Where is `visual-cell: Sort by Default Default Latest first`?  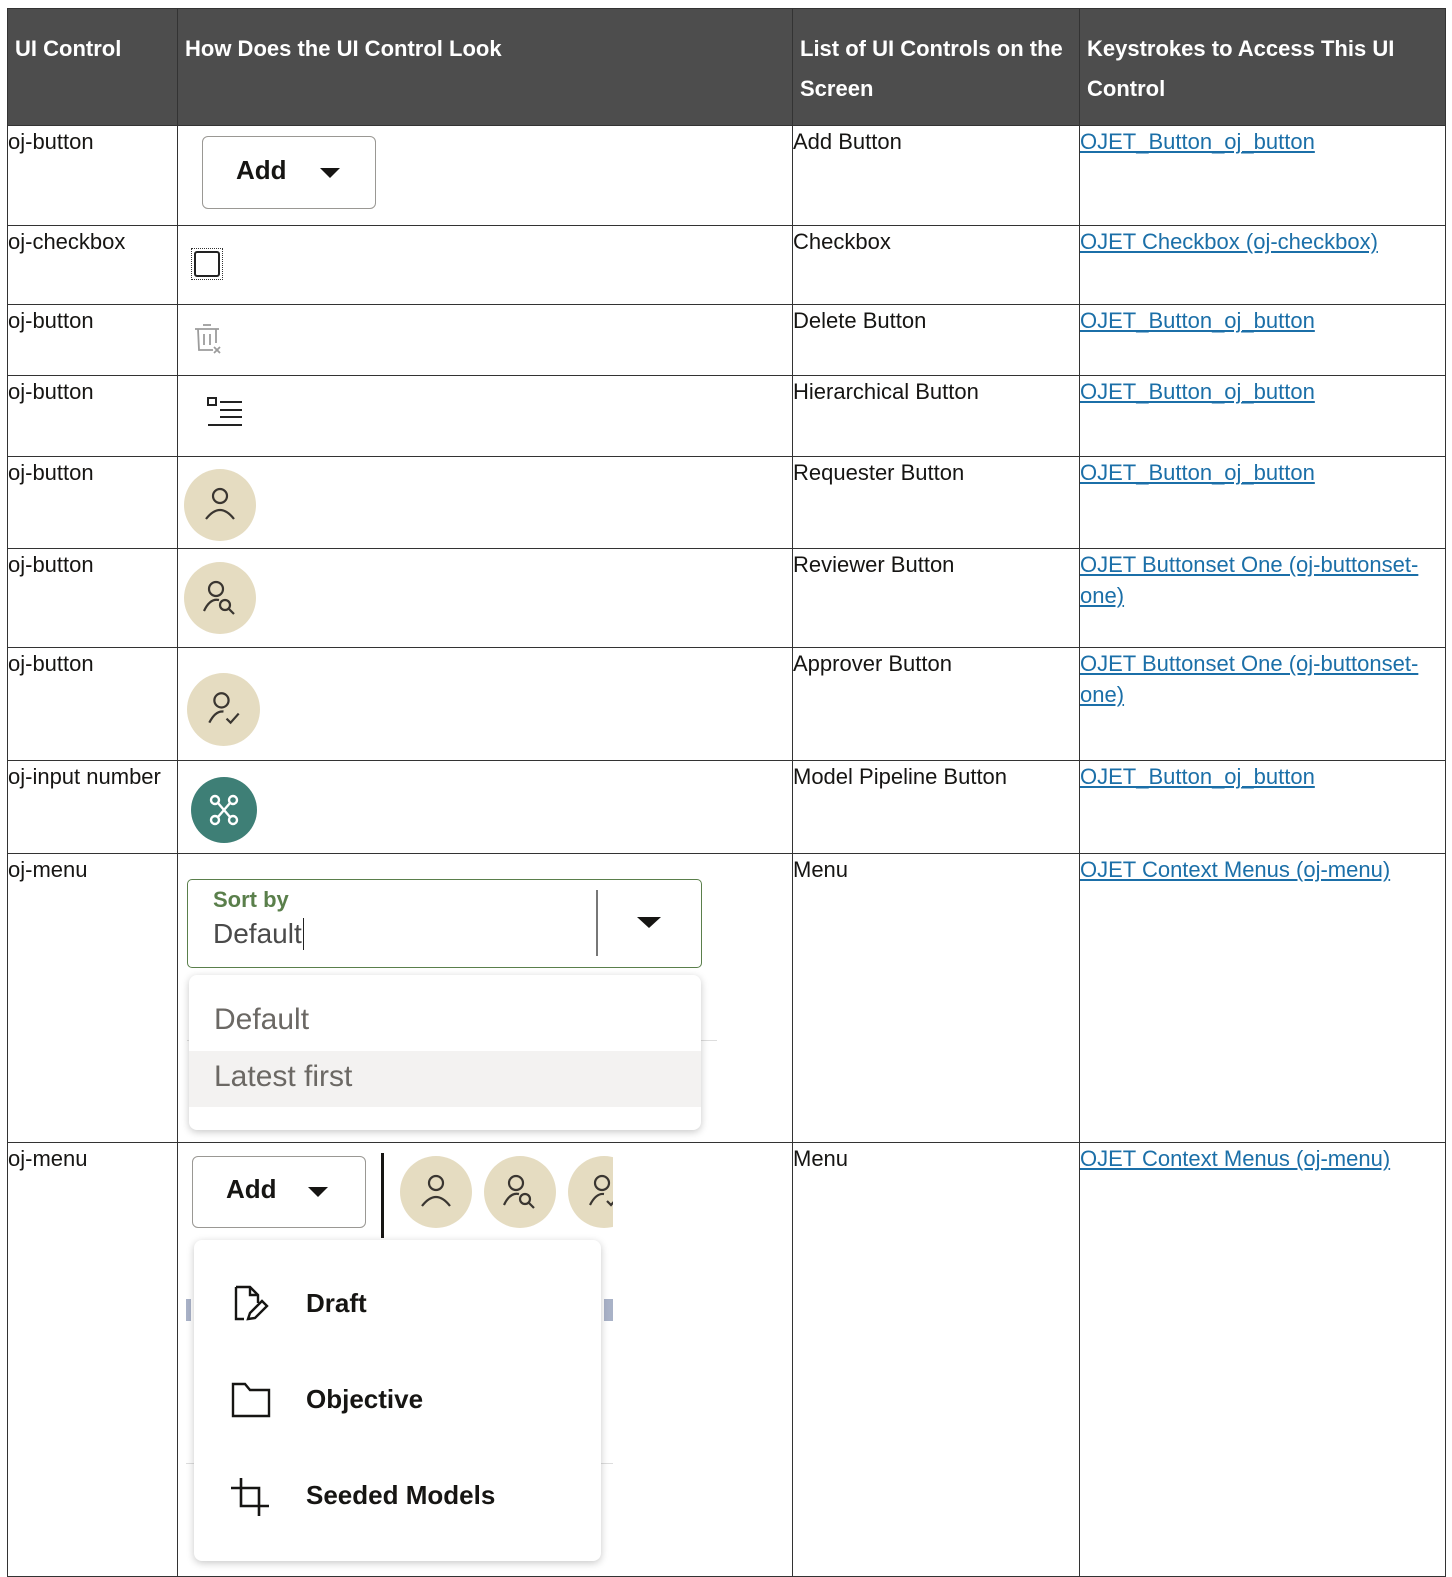 visual-cell: Sort by Default Default Latest first is located at coordinates (485, 998).